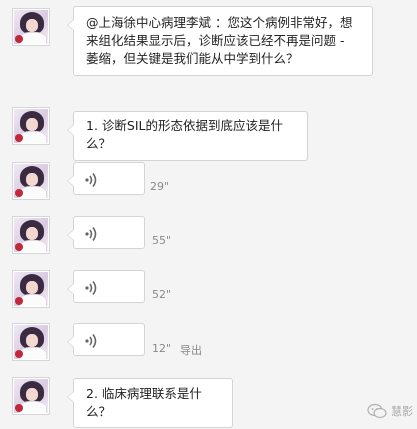  What do you see at coordinates (162, 348) in the screenshot?
I see `voice-duration: 12"` at bounding box center [162, 348].